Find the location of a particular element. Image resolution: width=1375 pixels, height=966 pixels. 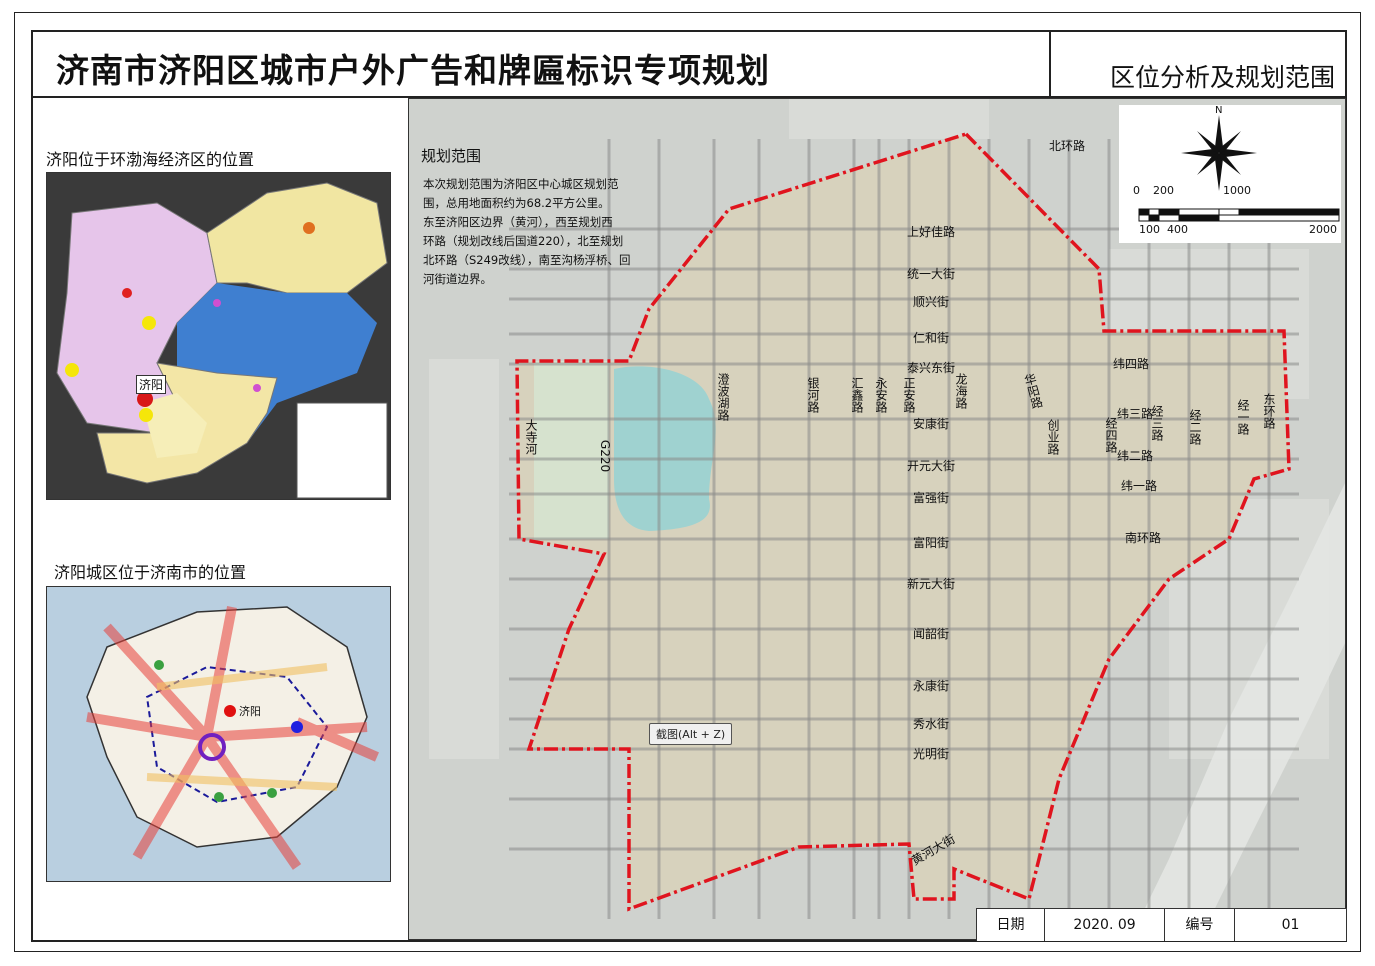

page-title: 济南市济阳区城市户外广告和牌匾标识专项规划 is located at coordinates (413, 70).